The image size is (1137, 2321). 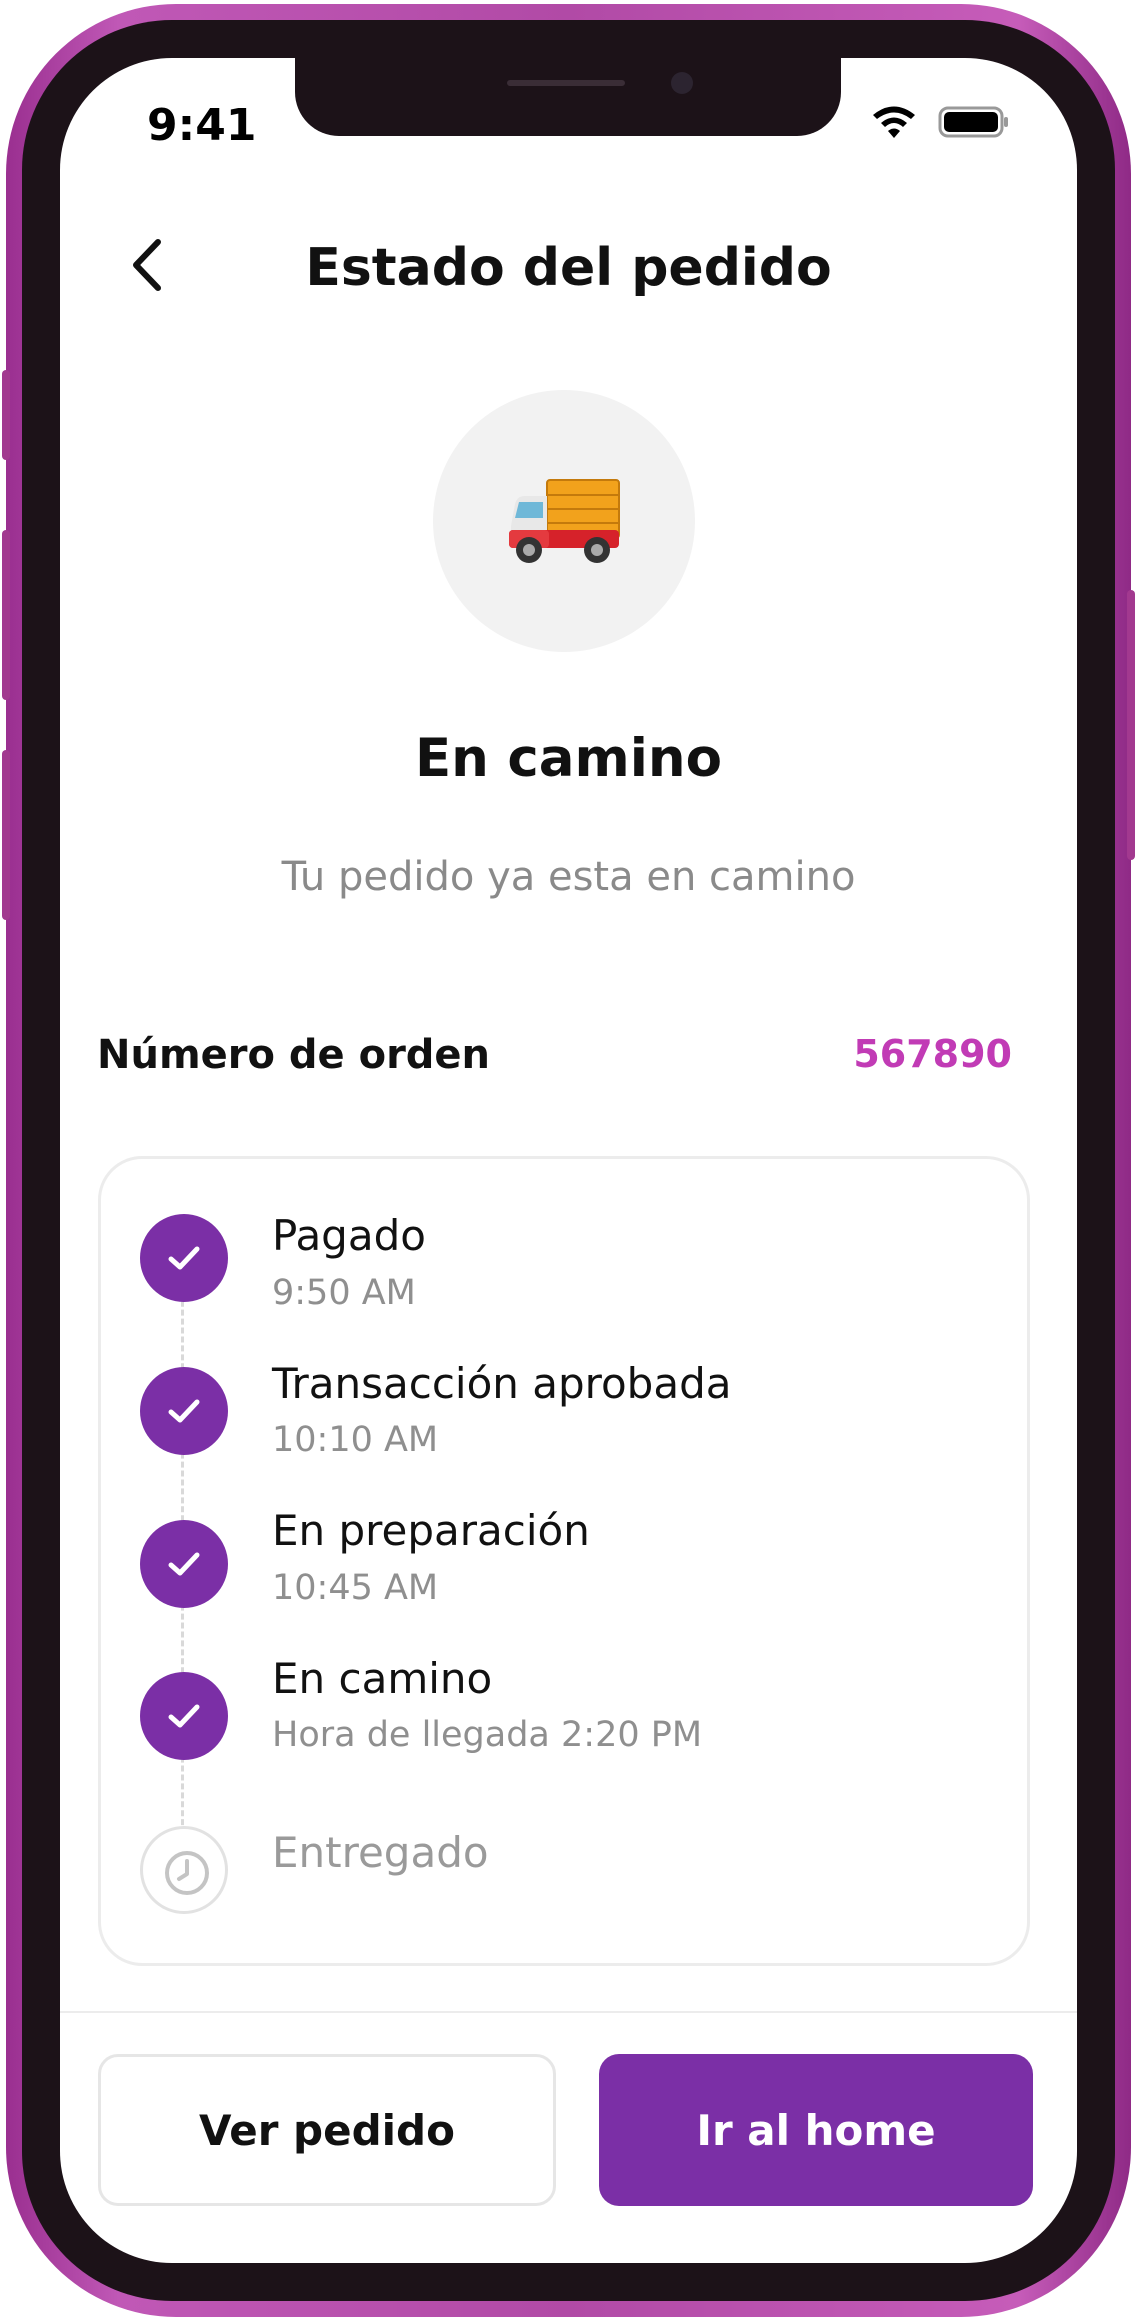 What do you see at coordinates (6, 415) in the screenshot?
I see `phone-side-button` at bounding box center [6, 415].